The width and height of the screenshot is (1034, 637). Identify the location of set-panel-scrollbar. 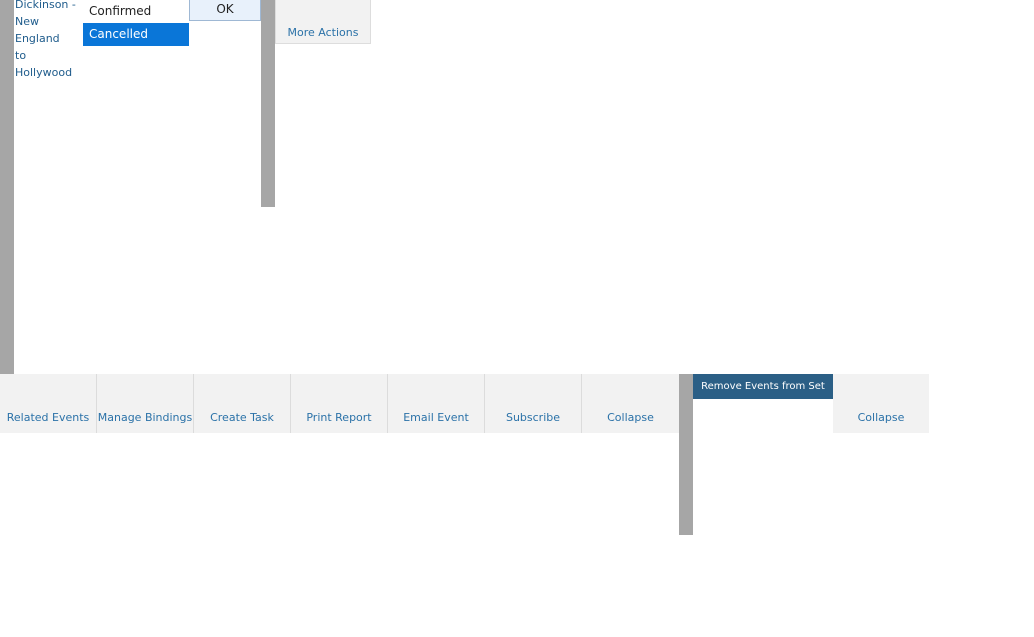
(686, 454).